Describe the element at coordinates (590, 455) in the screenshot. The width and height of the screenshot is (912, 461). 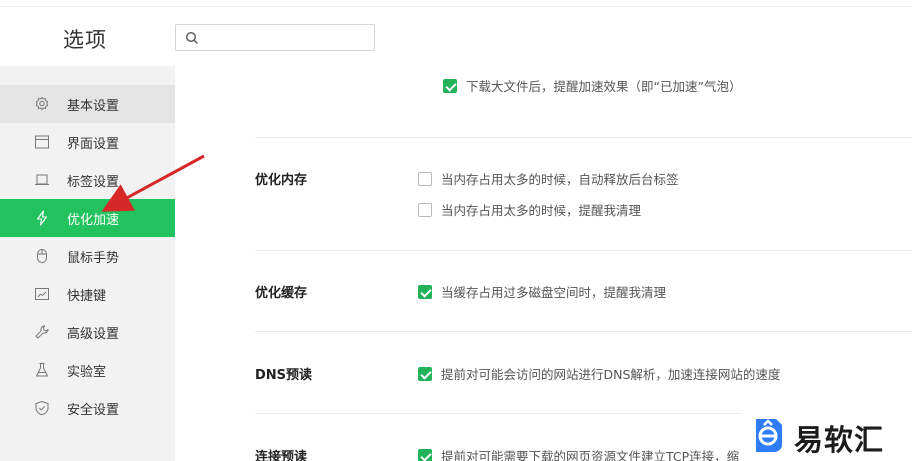
I see `option-label: 提前对可能需要下载的网页资源文件建立TCP连接，缩` at that location.